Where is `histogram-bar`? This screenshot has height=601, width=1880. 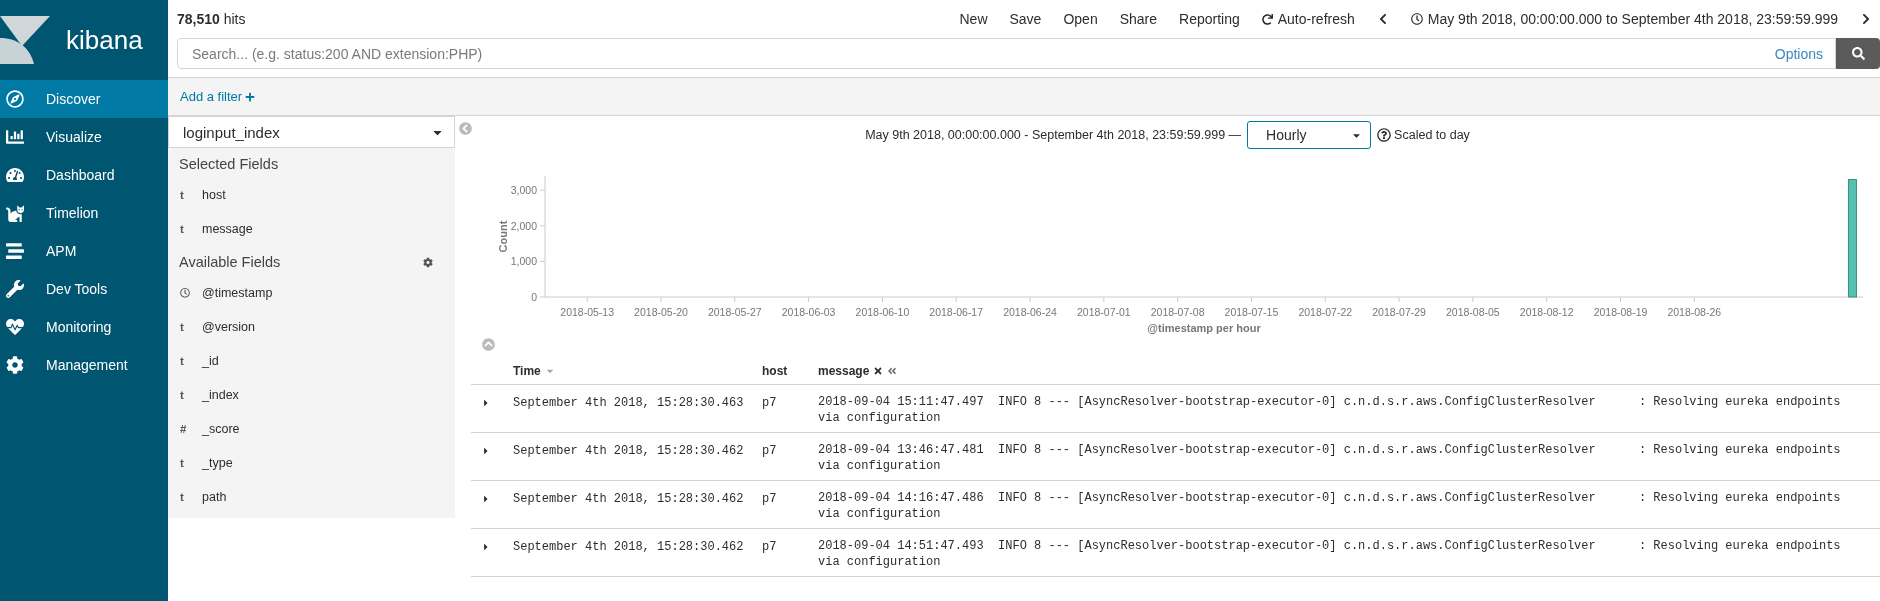
histogram-bar is located at coordinates (1852, 238).